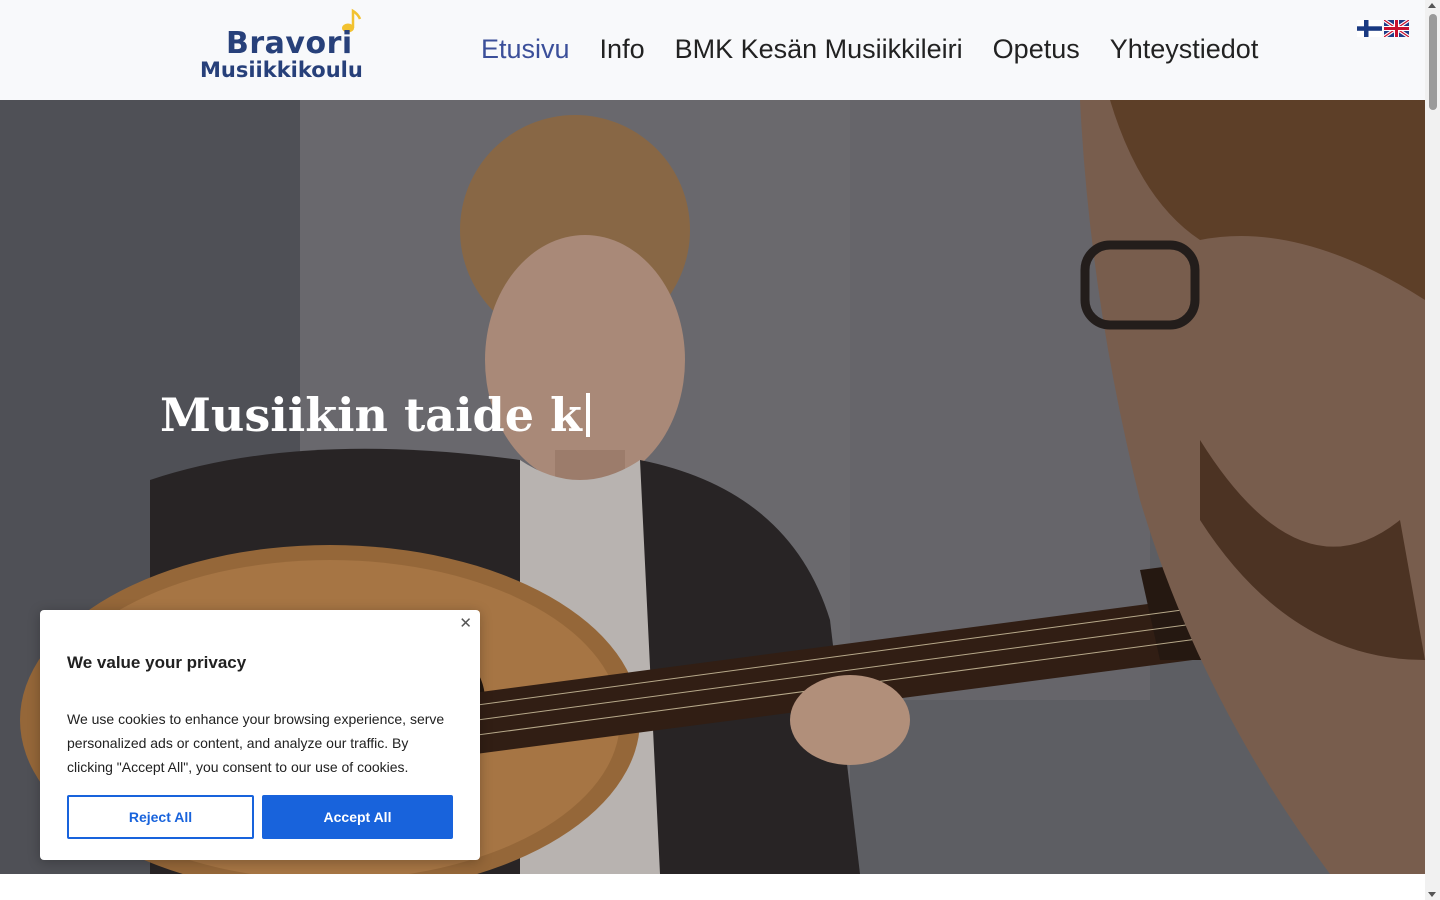 The width and height of the screenshot is (1440, 900). Describe the element at coordinates (357, 817) in the screenshot. I see `accept-all-button: Accept All` at that location.